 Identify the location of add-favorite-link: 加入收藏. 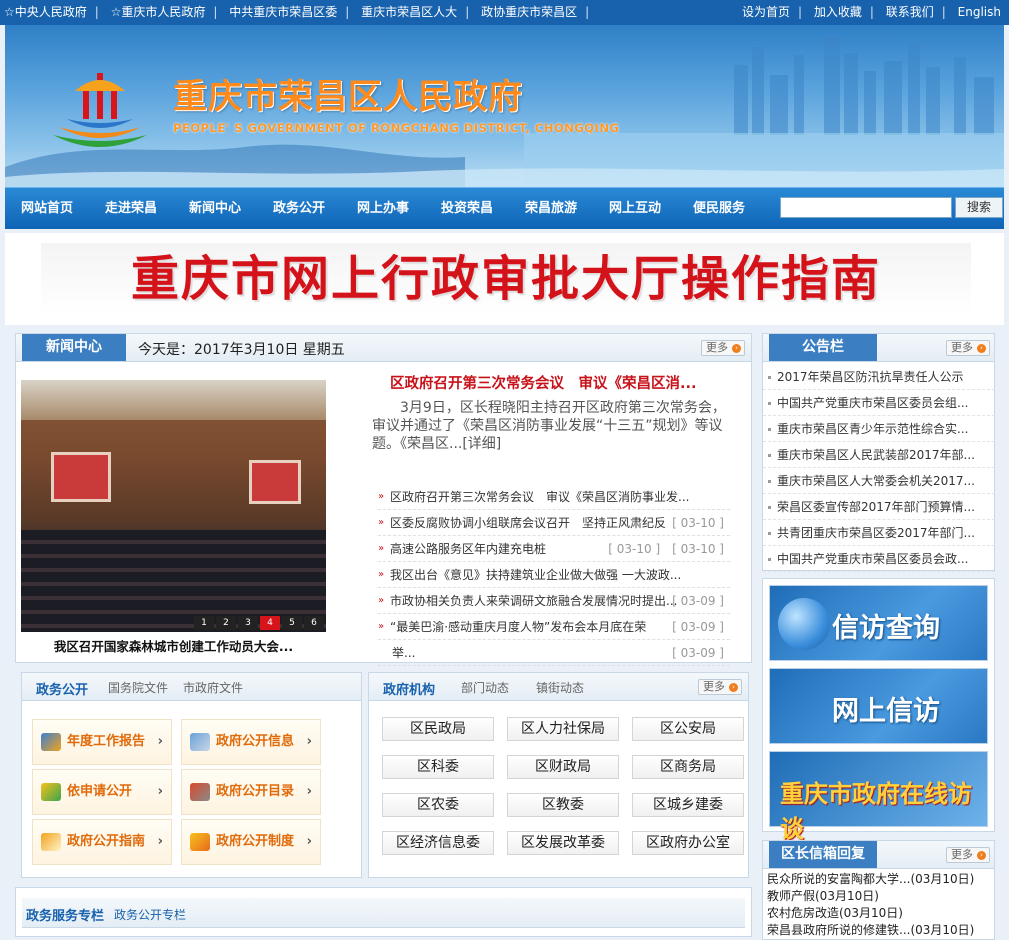
(838, 12).